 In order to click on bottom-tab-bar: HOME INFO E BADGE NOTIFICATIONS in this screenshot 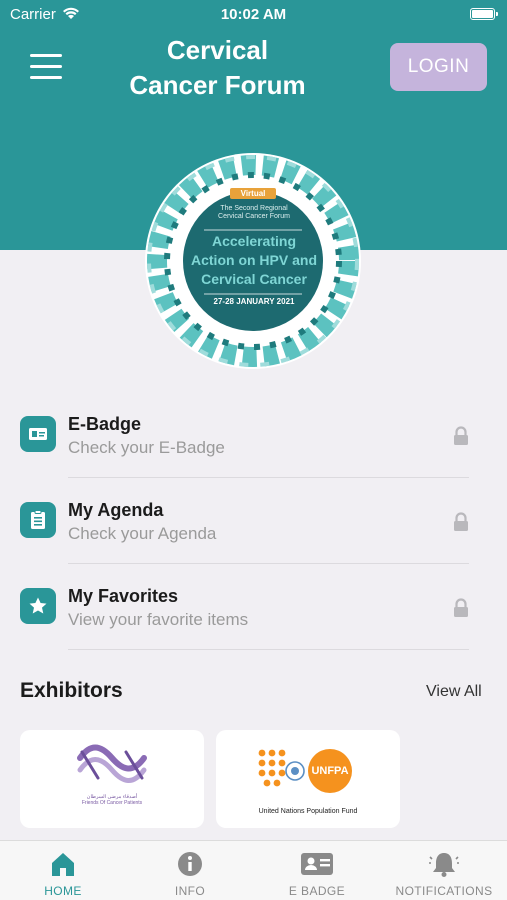, I will do `click(253, 870)`.